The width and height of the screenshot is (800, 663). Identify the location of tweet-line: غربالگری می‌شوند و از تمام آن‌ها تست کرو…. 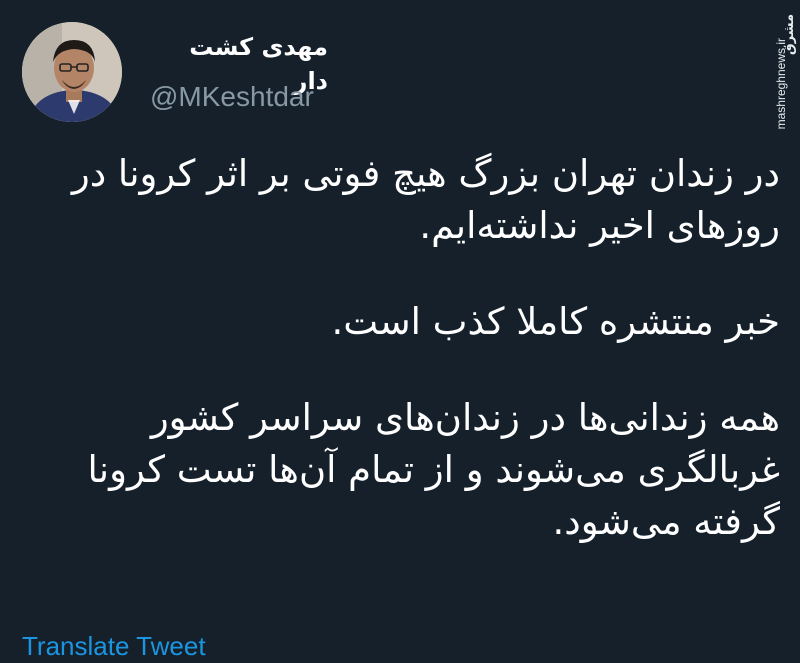
(433, 469).